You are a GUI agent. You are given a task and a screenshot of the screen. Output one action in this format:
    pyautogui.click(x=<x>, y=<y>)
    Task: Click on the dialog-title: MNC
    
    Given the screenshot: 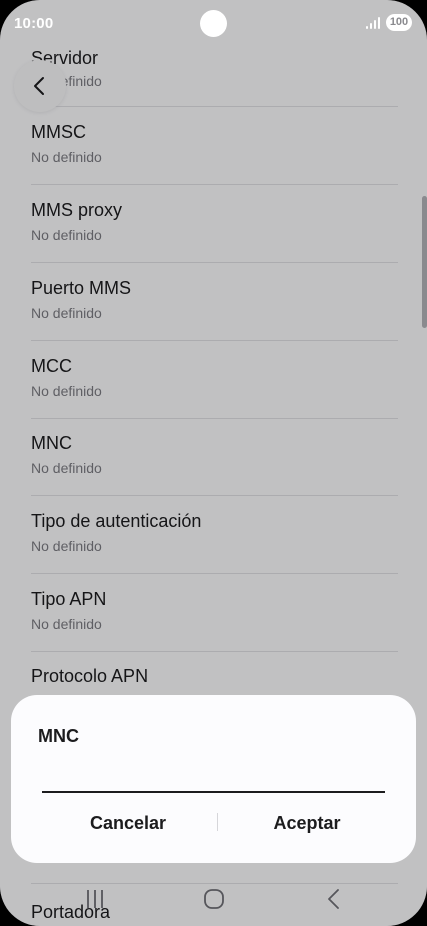 What is the action you would take?
    pyautogui.click(x=58, y=736)
    